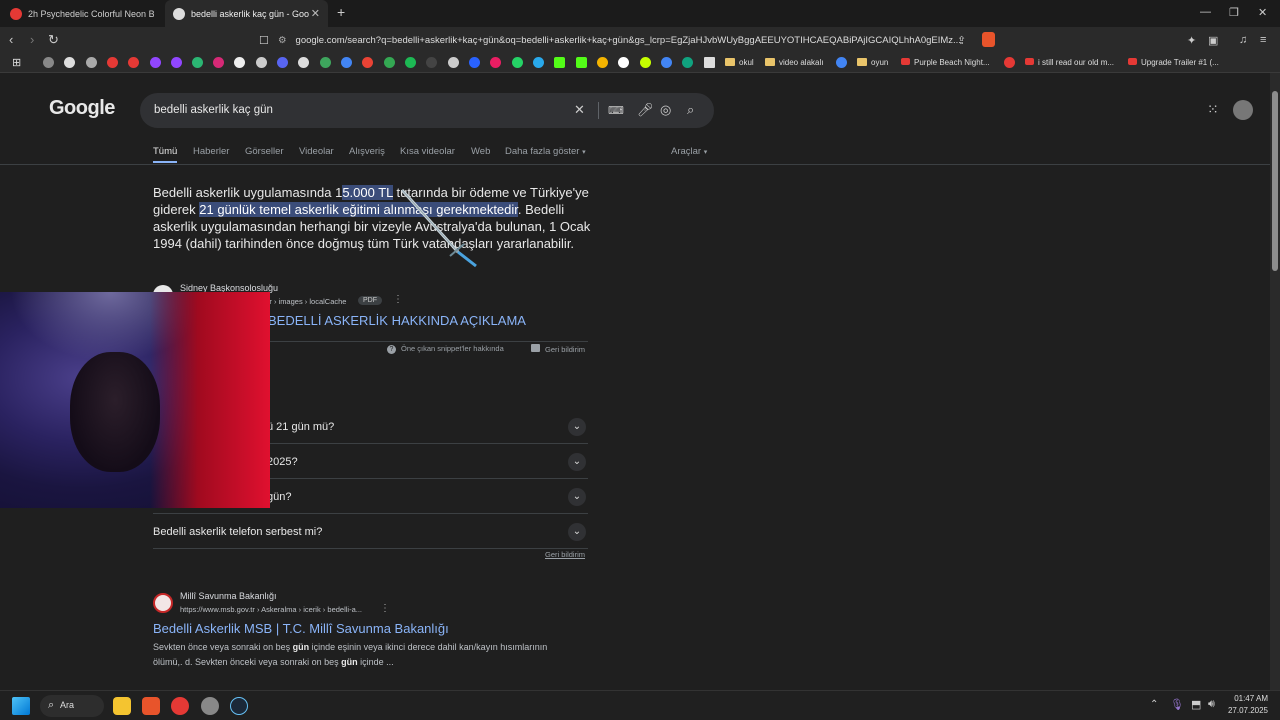 This screenshot has height=720, width=1280. Describe the element at coordinates (538, 62) in the screenshot. I see `telegram-bookmark-icon` at that location.